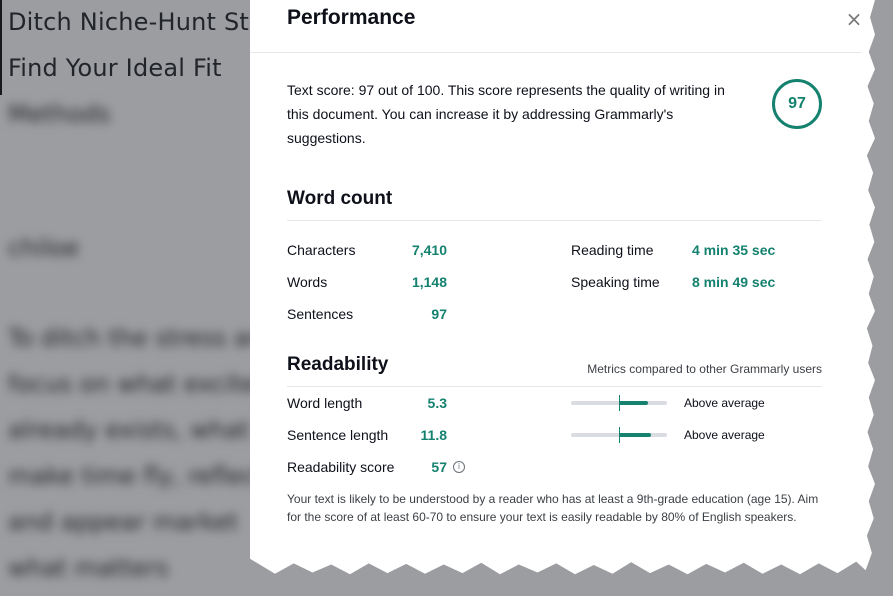  What do you see at coordinates (429, 282) in the screenshot?
I see `words-value: 1,148` at bounding box center [429, 282].